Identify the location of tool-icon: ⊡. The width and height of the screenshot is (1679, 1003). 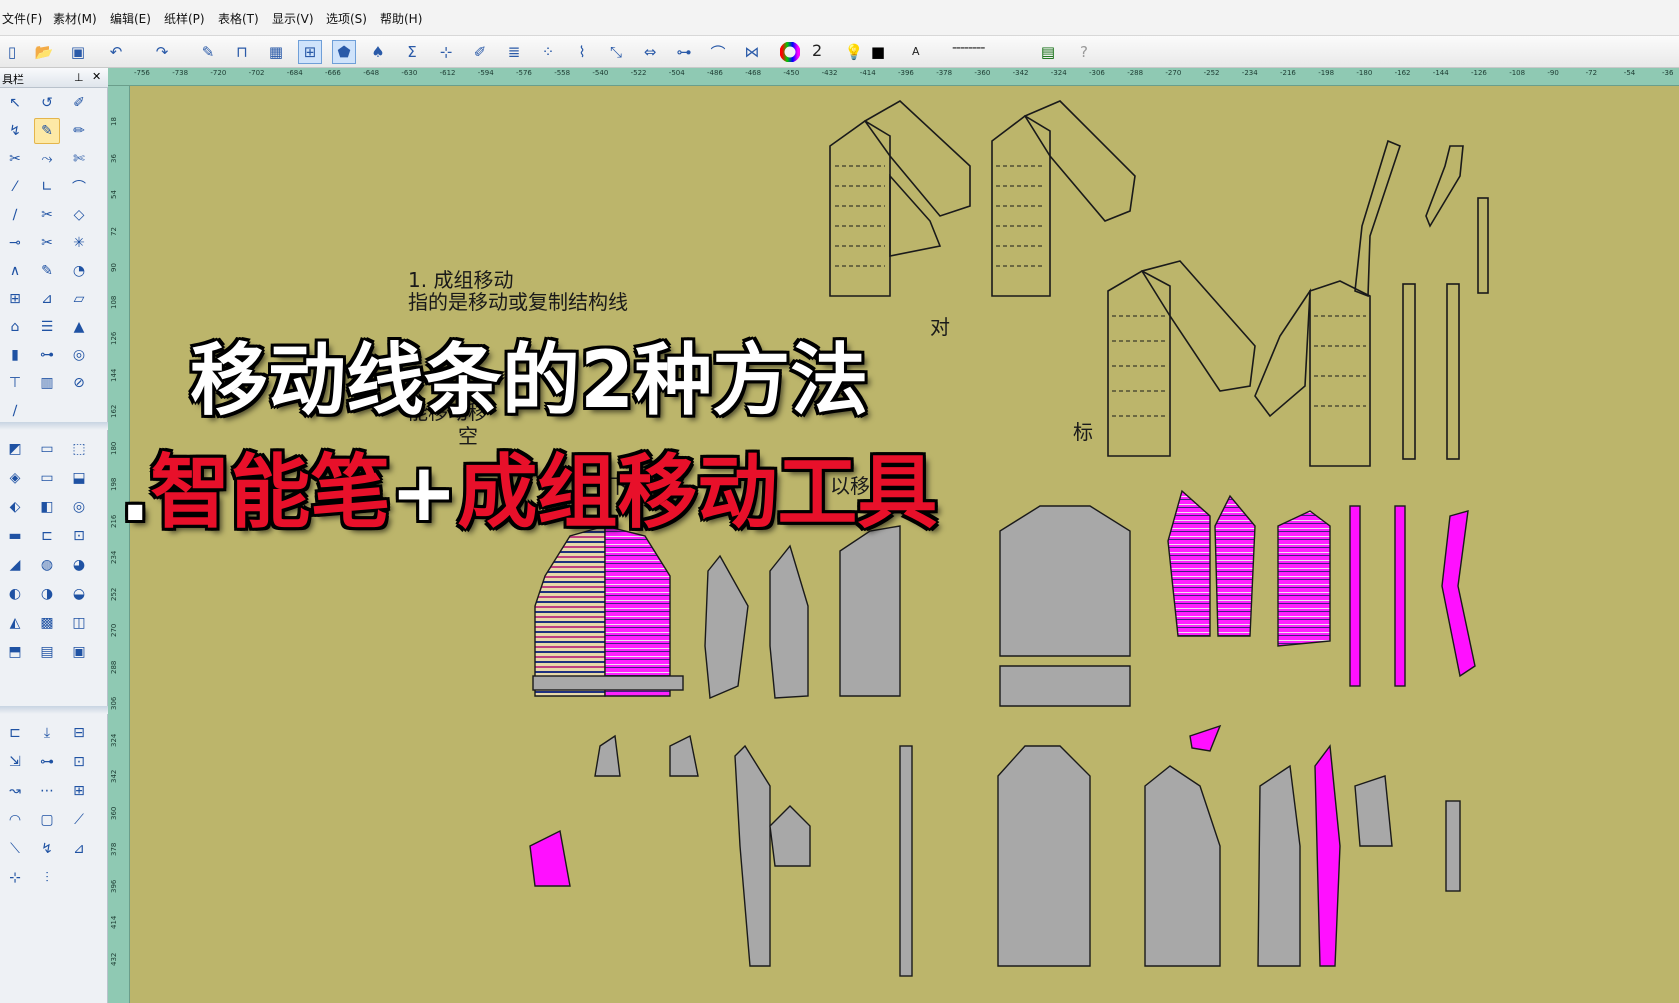
(79, 762).